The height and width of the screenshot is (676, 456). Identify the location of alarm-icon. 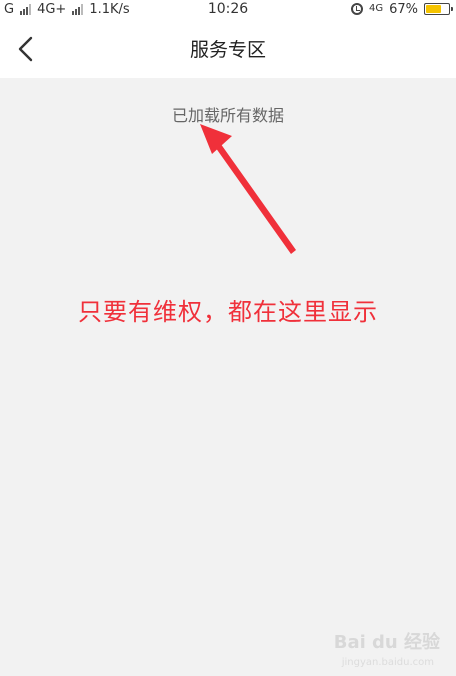
(356, 9).